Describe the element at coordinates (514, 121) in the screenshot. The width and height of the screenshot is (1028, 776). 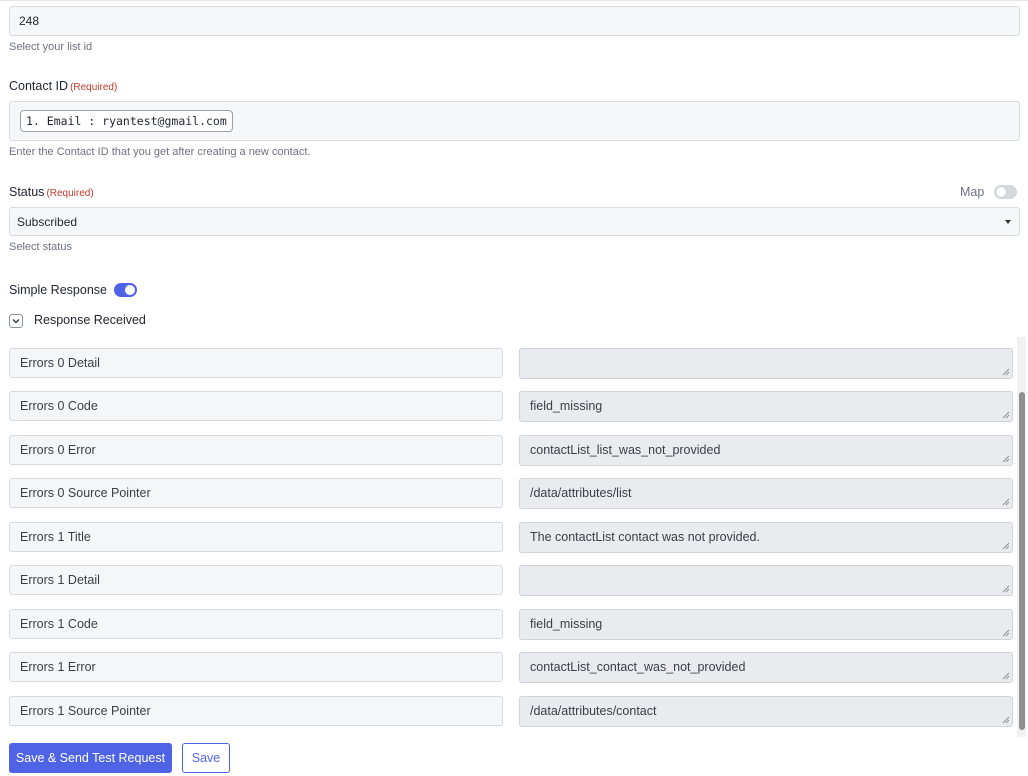
I see `contact-id-input: 1. Email : ryantest@gmail.com` at that location.